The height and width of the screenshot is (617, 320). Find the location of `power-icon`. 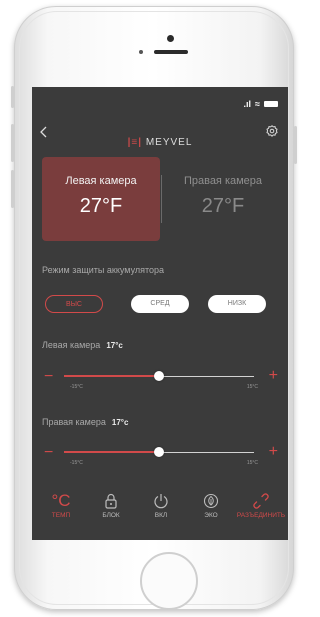

power-icon is located at coordinates (161, 501).